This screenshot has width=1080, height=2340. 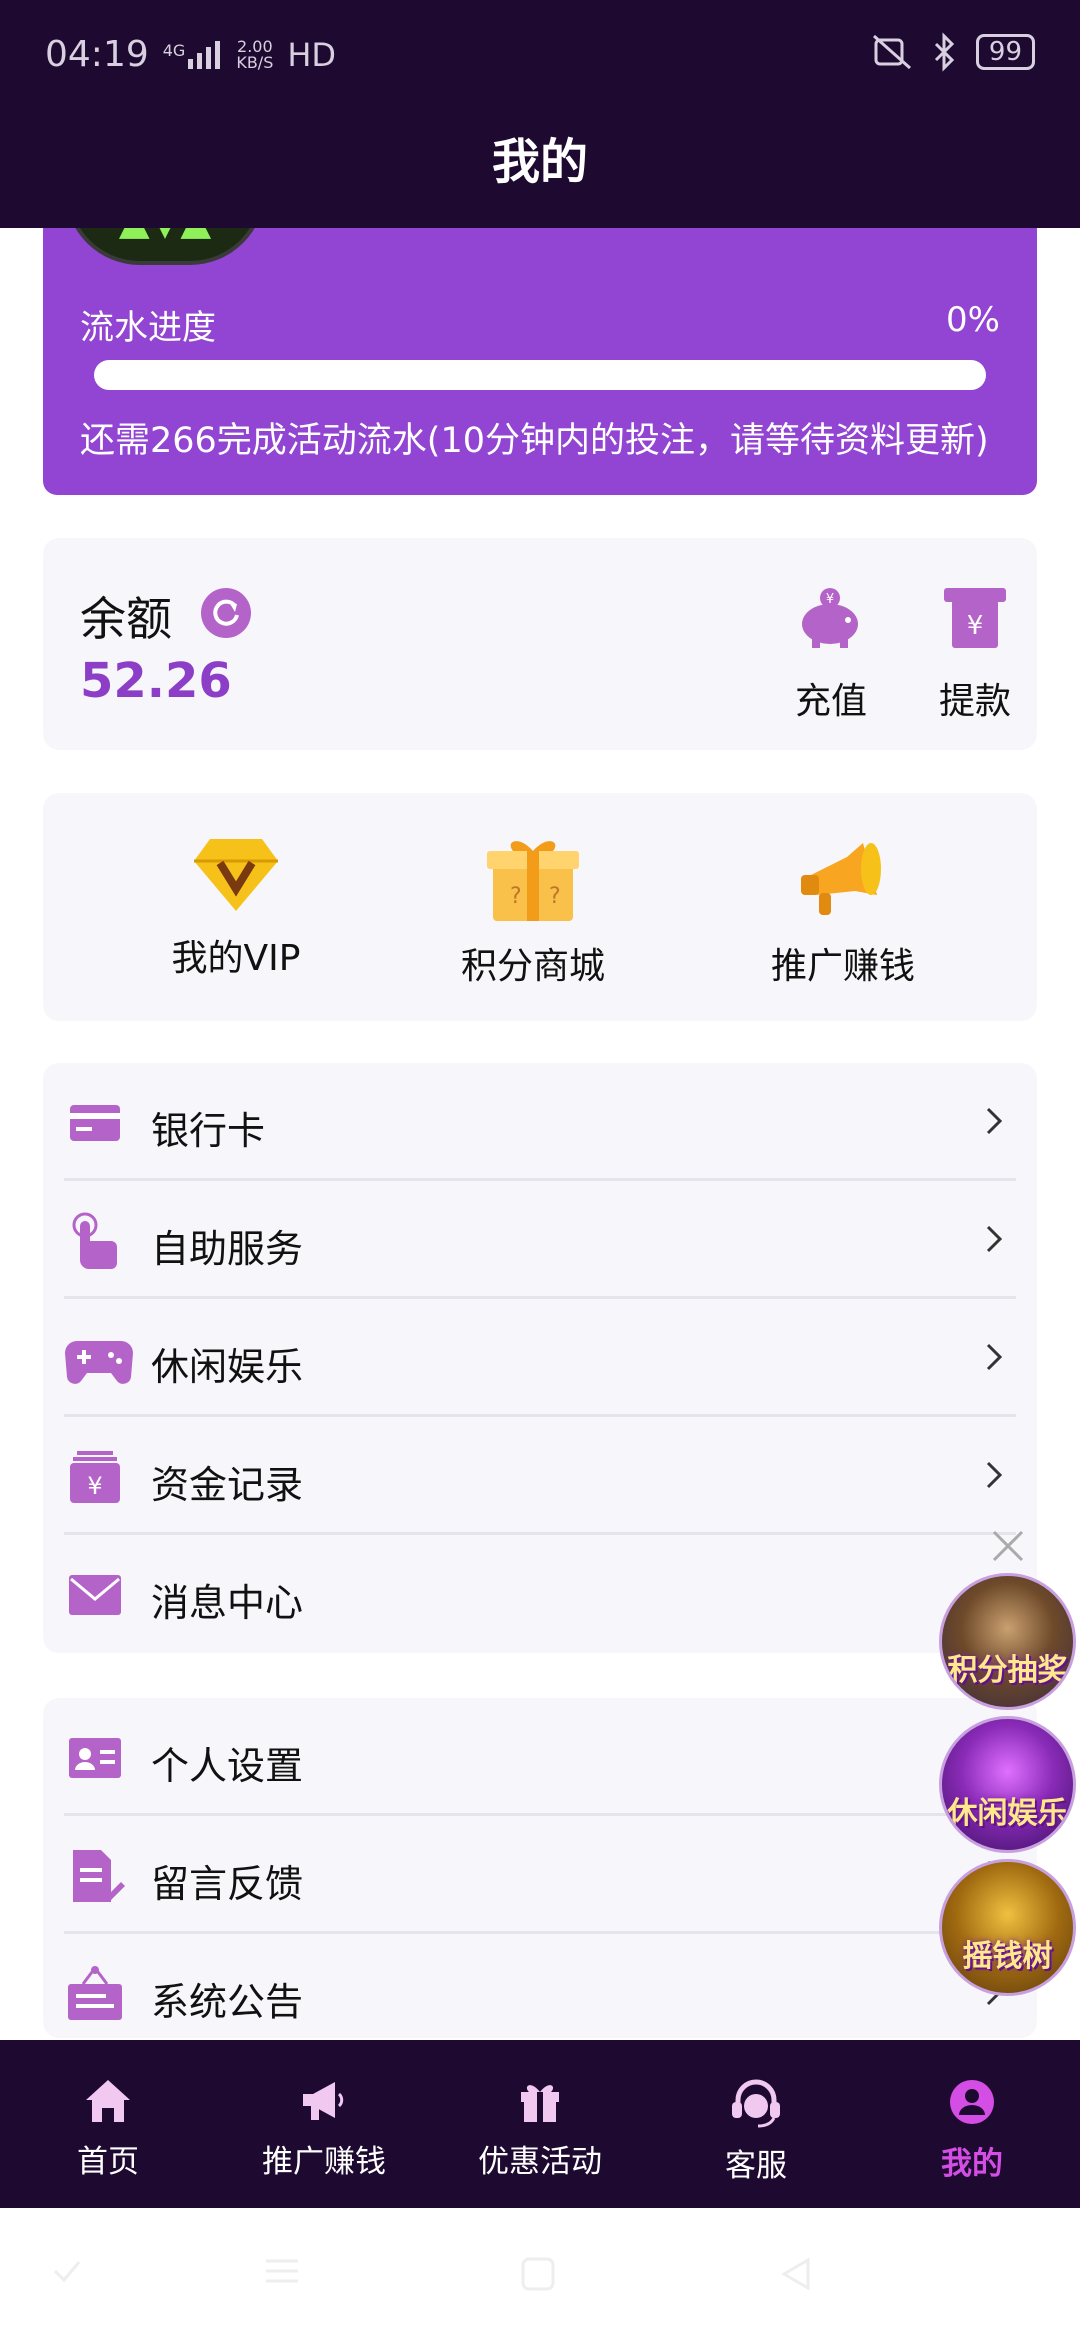 I want to click on menu-group-secondary: 个人设置 留言反馈 系统公告, so click(x=540, y=1868).